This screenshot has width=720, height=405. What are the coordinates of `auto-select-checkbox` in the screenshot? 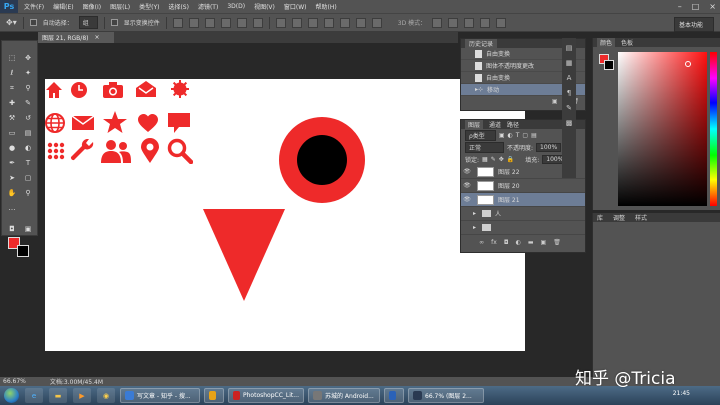 It's located at (33, 22).